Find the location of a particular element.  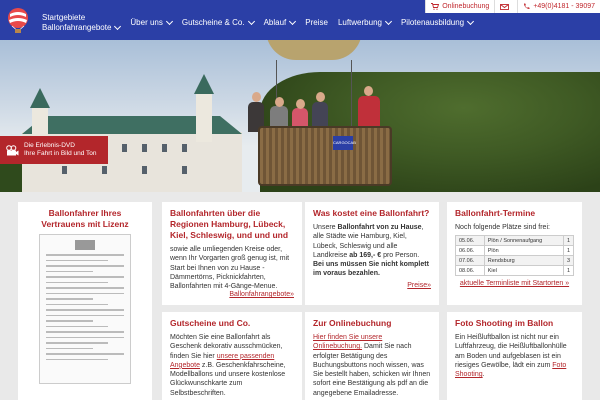

license-document-image is located at coordinates (85, 309).